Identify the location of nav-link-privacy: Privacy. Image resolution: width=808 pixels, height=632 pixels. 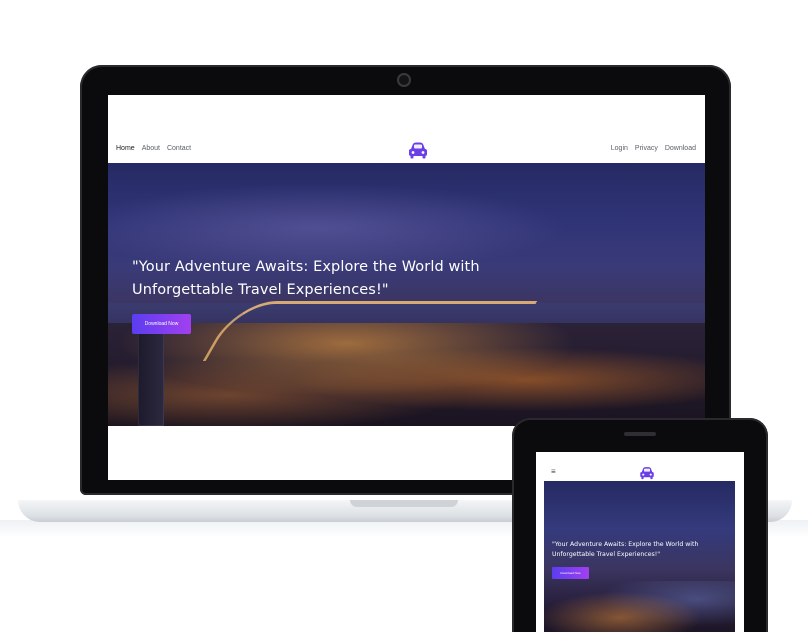
(646, 148).